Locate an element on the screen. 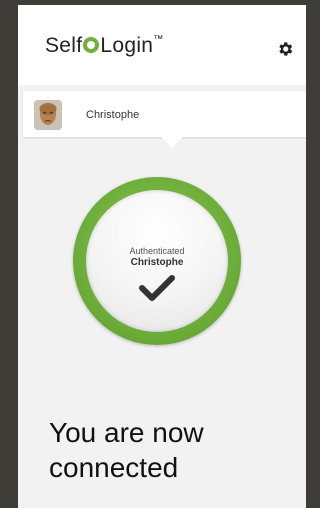 This screenshot has width=320, height=508. logo-trademark: ™ is located at coordinates (158, 39).